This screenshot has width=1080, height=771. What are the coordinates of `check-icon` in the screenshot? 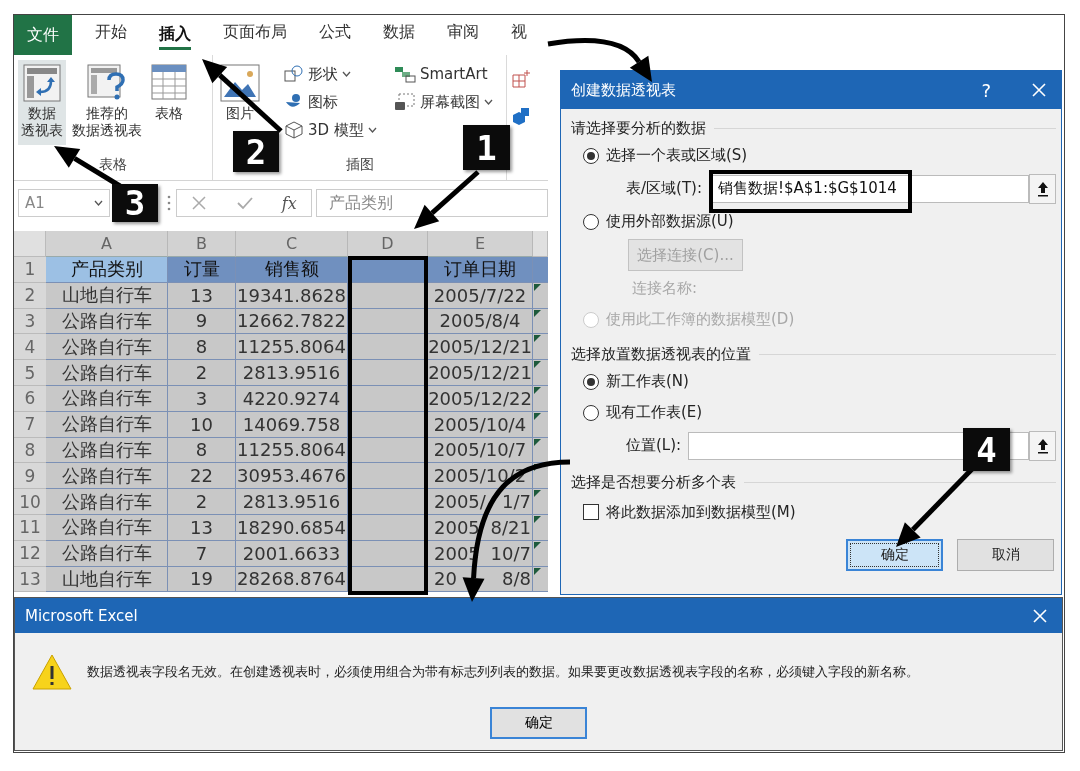 It's located at (244, 203).